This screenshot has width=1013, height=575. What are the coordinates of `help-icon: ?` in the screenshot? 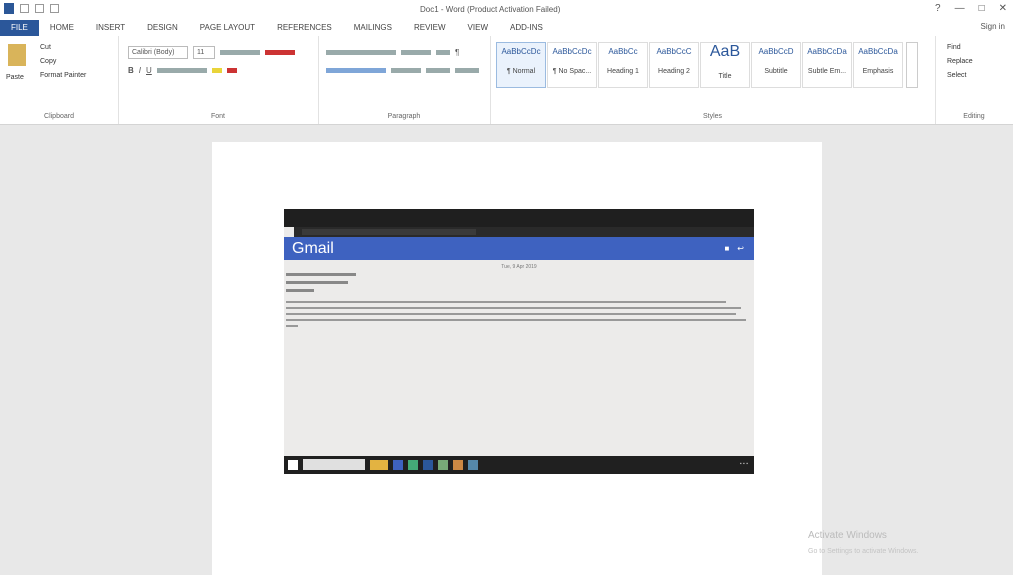 It's located at (938, 8).